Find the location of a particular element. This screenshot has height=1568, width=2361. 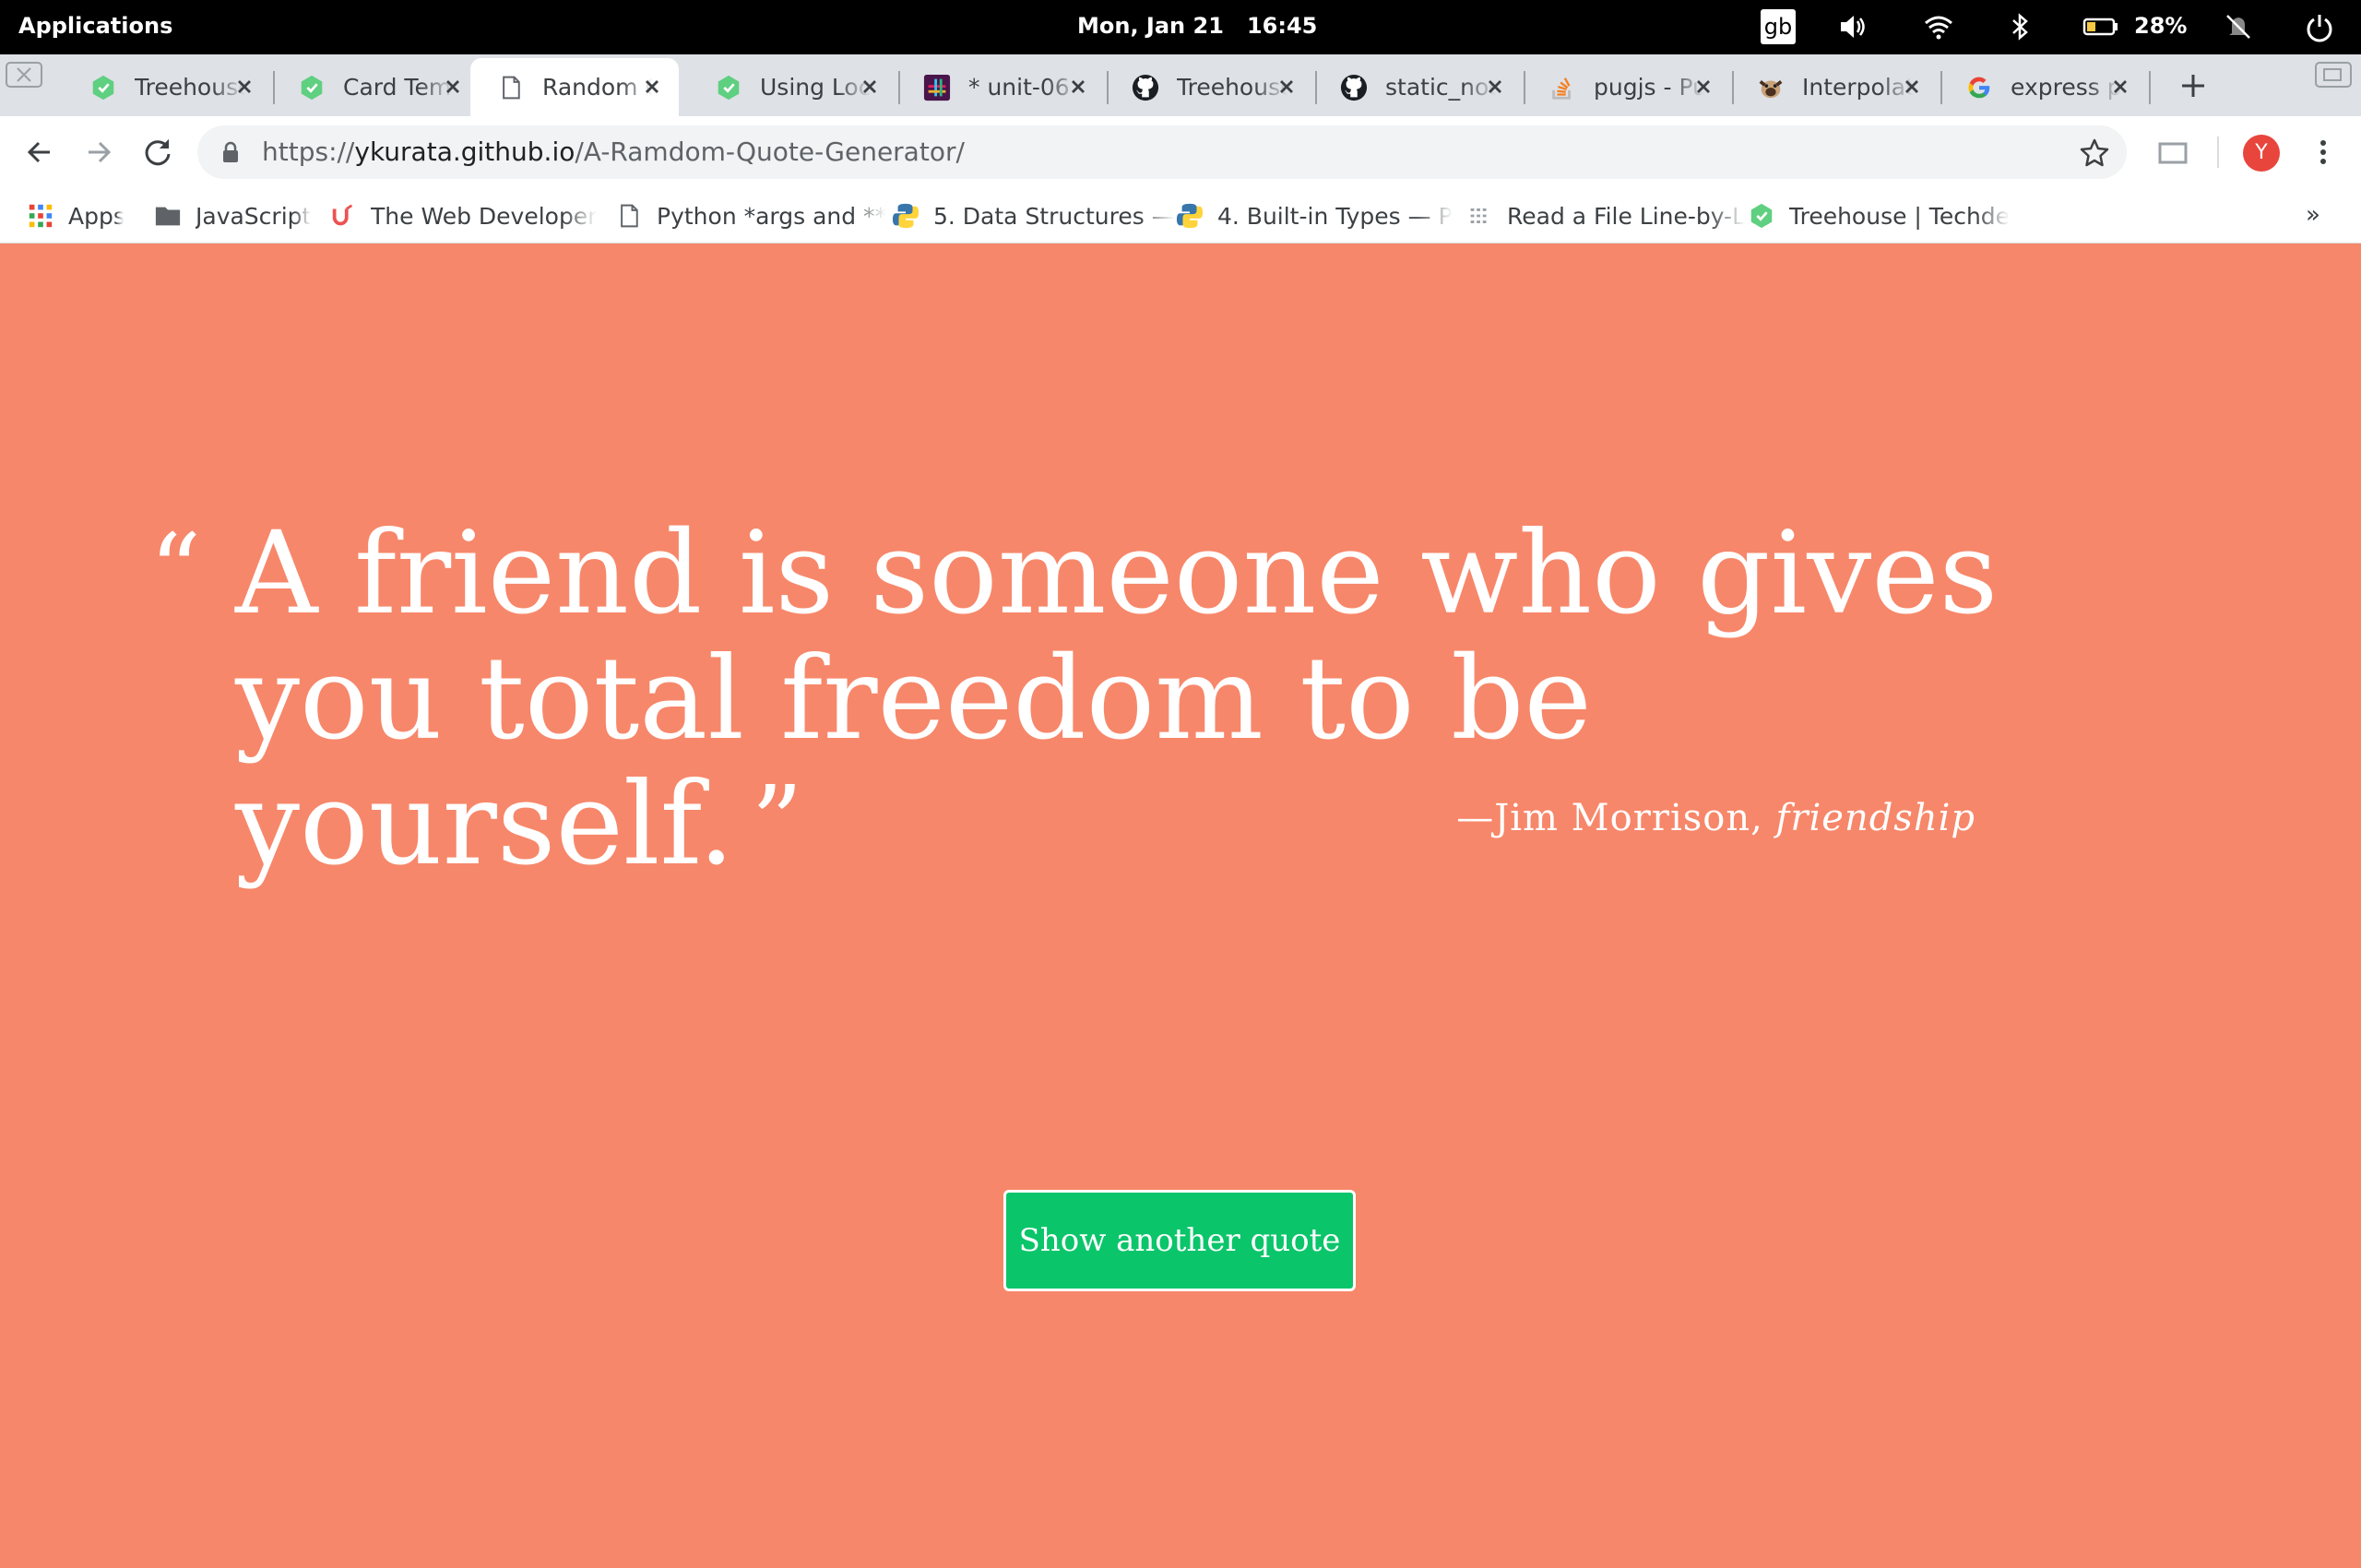

cast-icon is located at coordinates (2172, 153).